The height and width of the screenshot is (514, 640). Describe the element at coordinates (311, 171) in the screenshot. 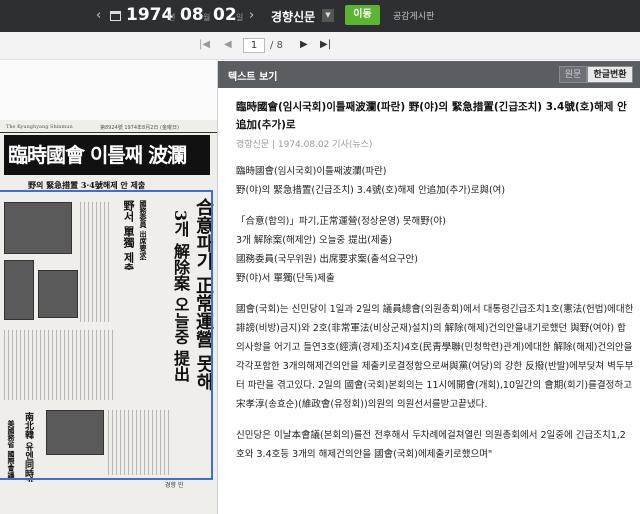

I see `article-line: 臨時國會(임시국회)이틀째波瀾(파란)` at that location.